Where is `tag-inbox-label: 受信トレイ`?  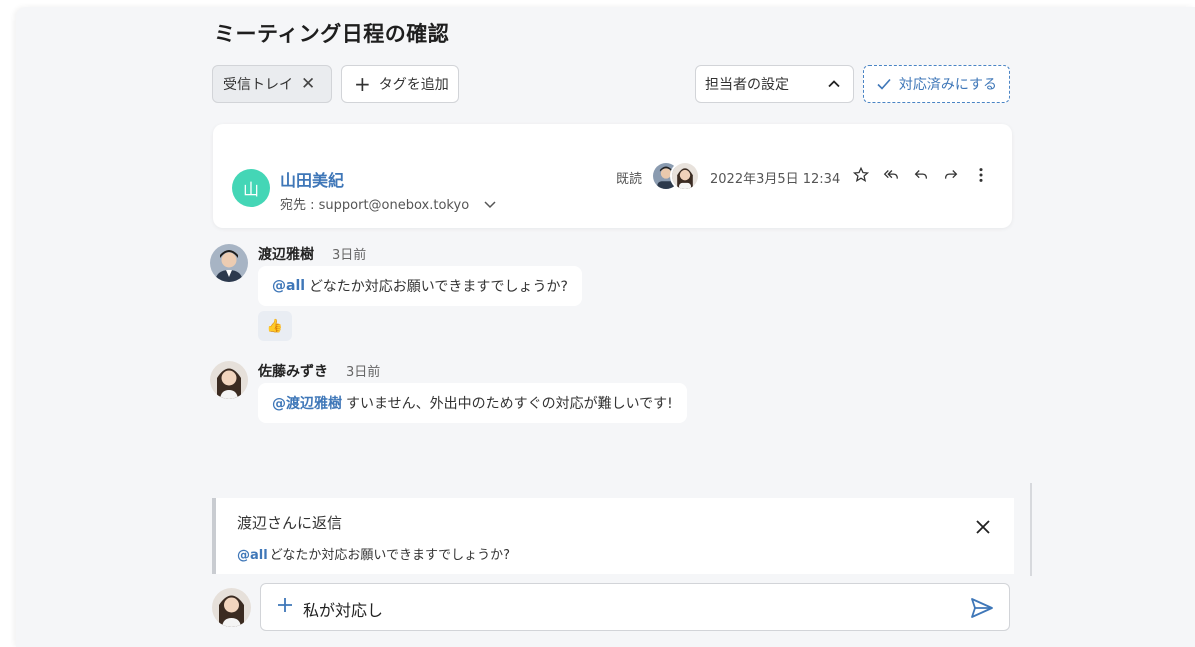
tag-inbox-label: 受信トレイ is located at coordinates (258, 85).